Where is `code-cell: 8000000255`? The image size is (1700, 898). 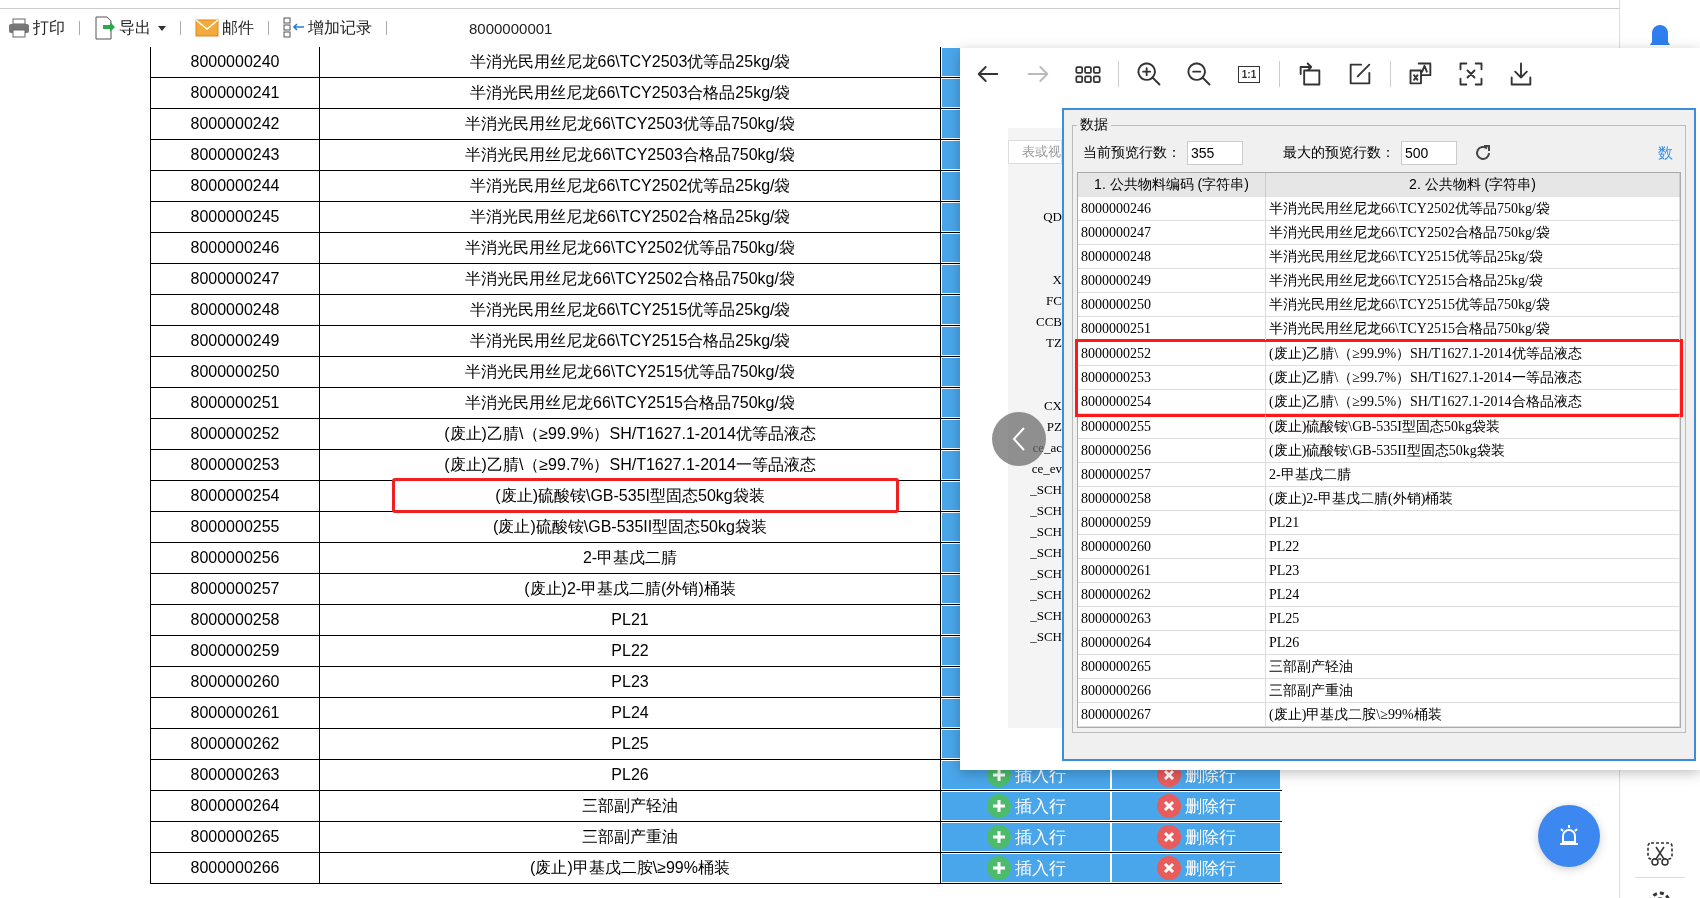
code-cell: 8000000255 is located at coordinates (1172, 426).